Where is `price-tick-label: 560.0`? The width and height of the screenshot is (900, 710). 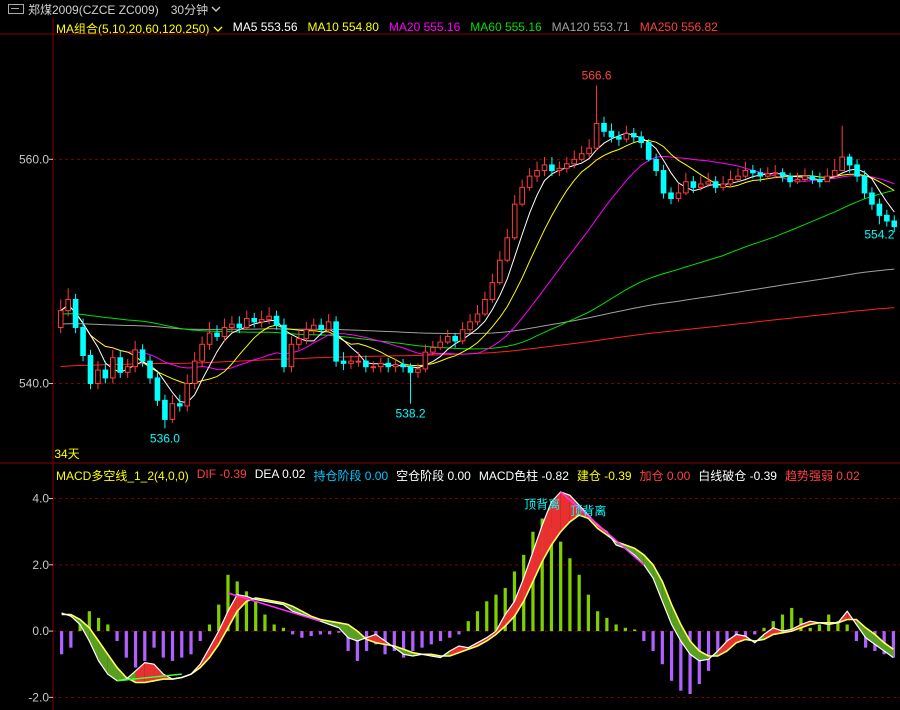 price-tick-label: 560.0 is located at coordinates (34, 159).